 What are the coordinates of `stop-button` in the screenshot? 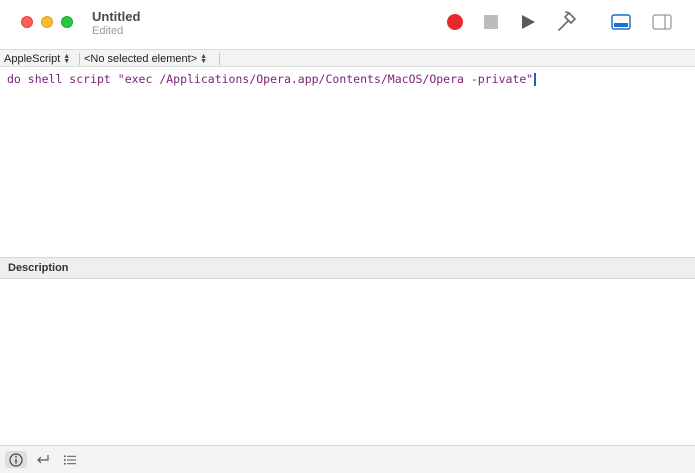 It's located at (491, 22).